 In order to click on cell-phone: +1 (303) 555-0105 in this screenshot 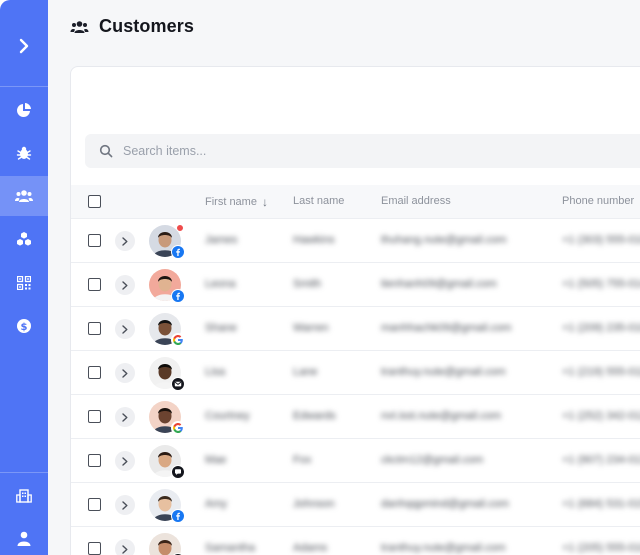, I will do `click(601, 240)`.